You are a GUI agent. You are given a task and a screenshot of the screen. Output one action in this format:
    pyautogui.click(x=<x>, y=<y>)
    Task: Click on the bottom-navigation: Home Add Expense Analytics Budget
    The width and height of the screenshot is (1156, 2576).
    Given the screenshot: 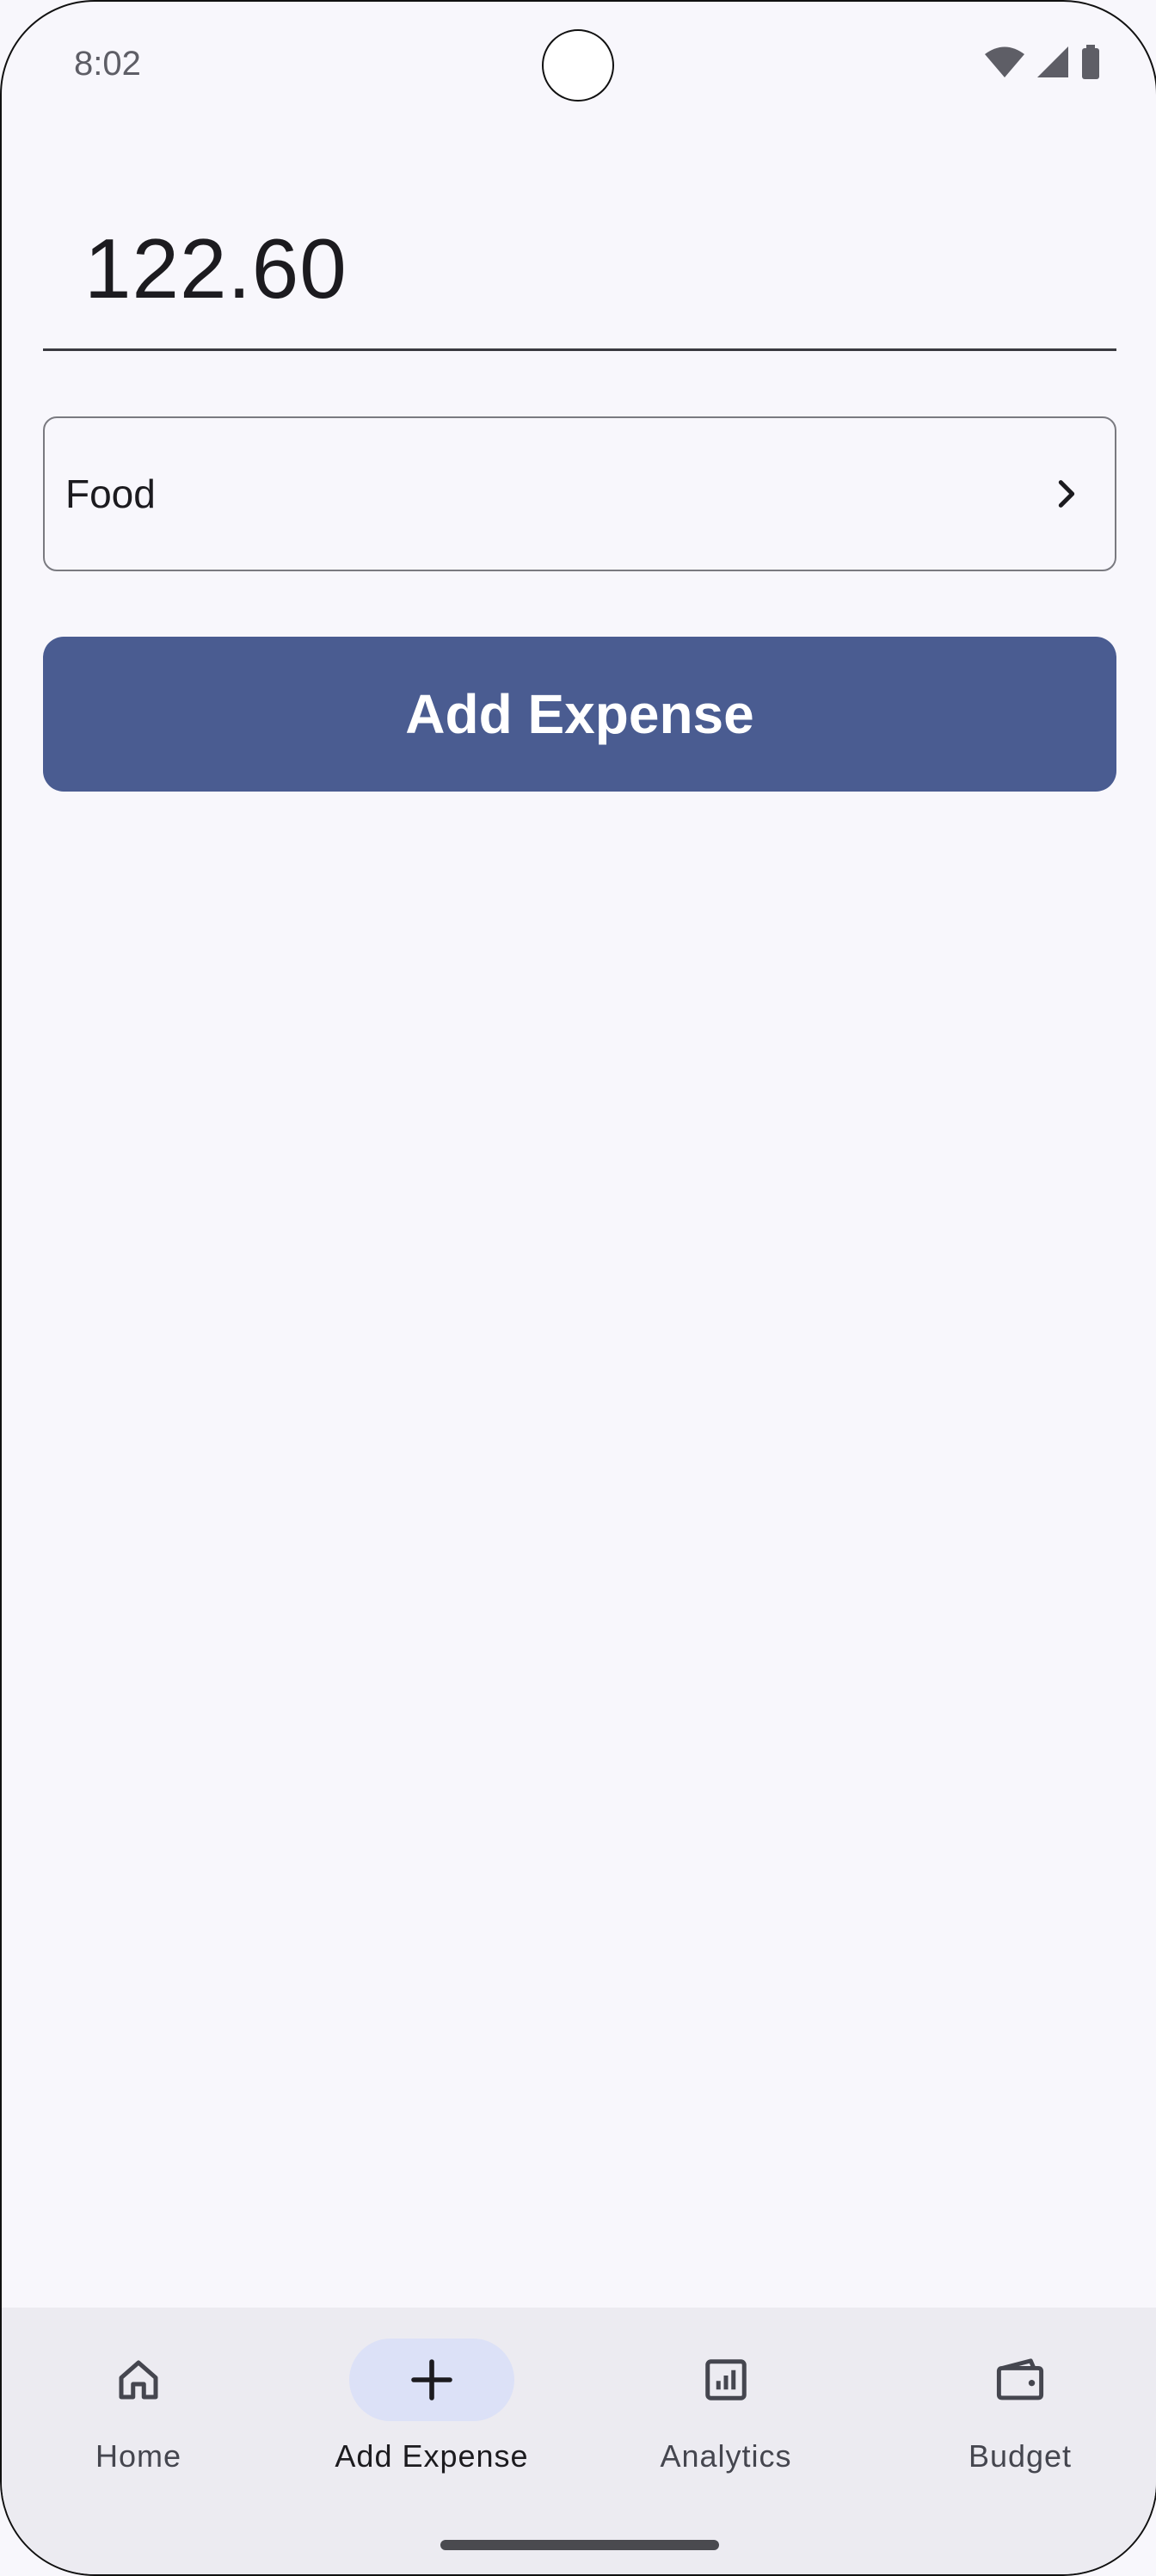 What is the action you would take?
    pyautogui.click(x=579, y=2441)
    